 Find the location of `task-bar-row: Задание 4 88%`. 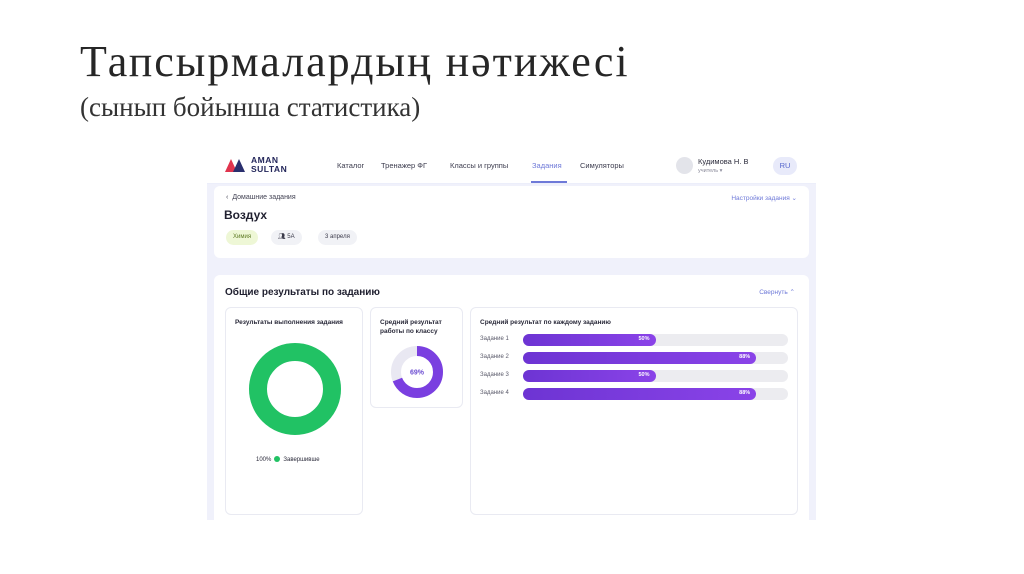

task-bar-row: Задание 4 88% is located at coordinates (636, 394).